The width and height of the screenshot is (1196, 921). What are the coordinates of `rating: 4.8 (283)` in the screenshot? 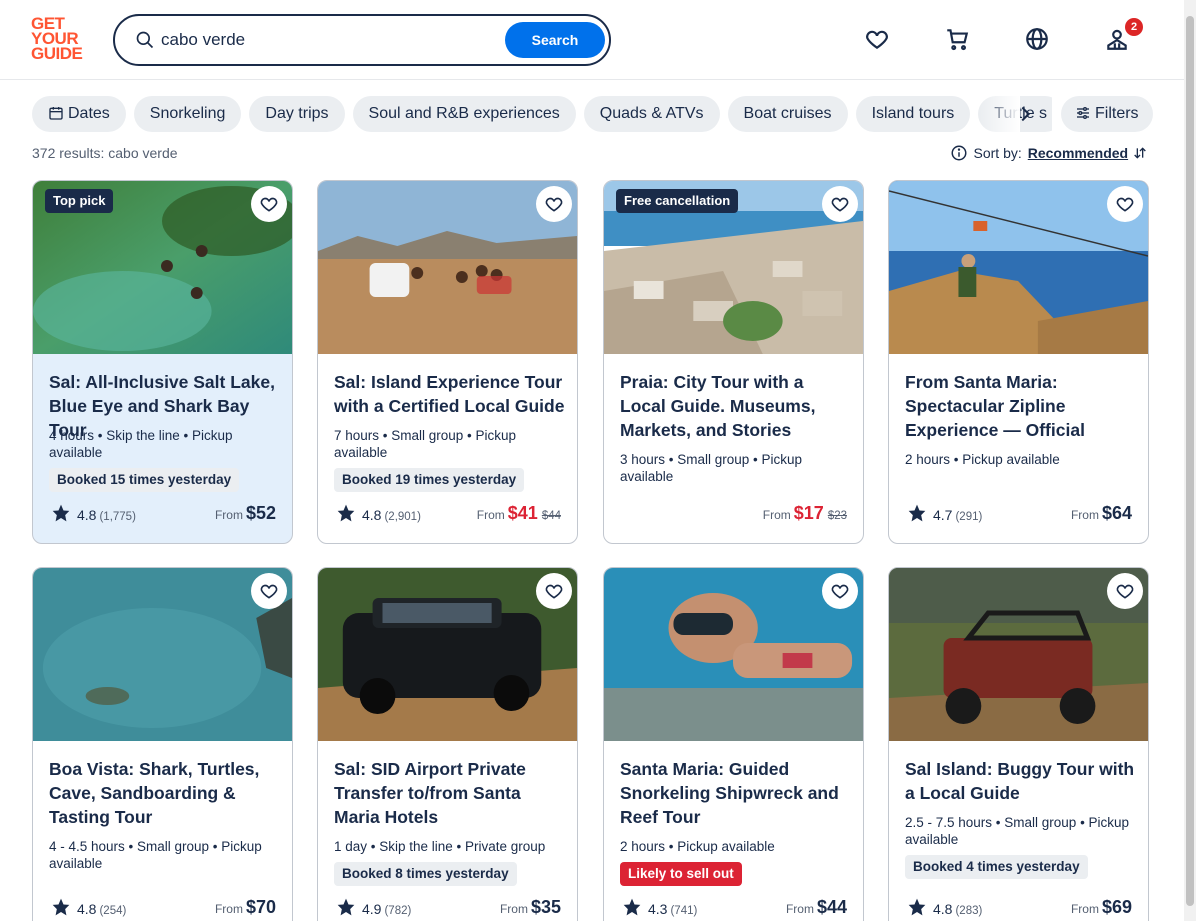 It's located at (944, 908).